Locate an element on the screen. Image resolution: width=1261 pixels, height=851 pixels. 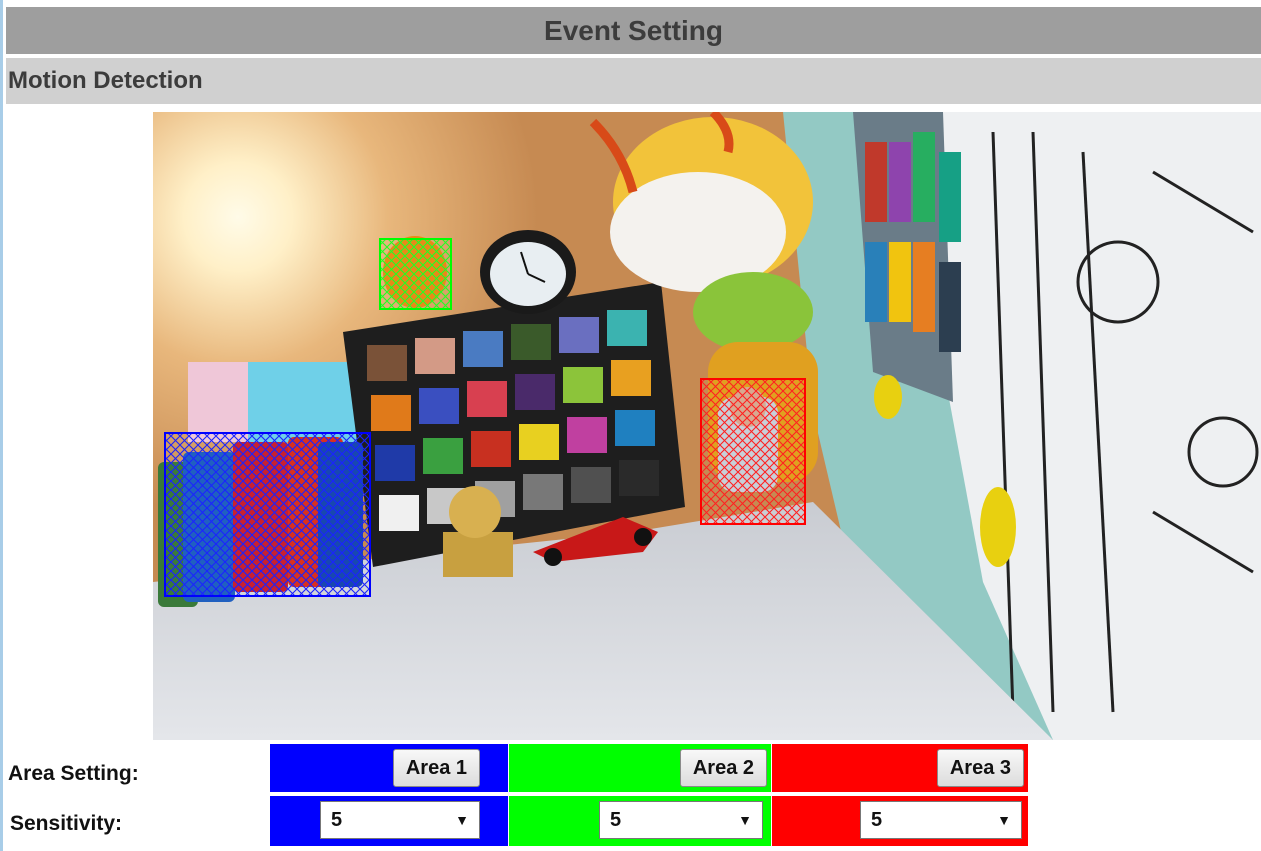
sensitivity-3-select: 5 ▼ is located at coordinates (941, 820).